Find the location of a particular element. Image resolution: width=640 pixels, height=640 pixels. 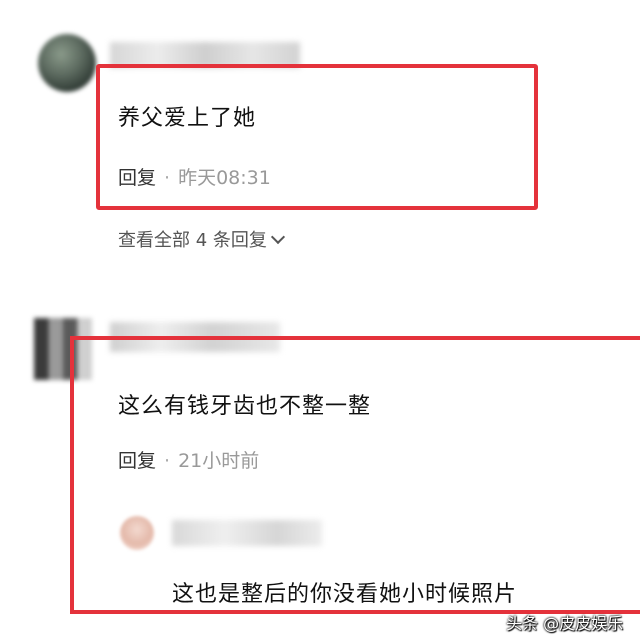

comment-text: 养父爱上了她 is located at coordinates (187, 118).